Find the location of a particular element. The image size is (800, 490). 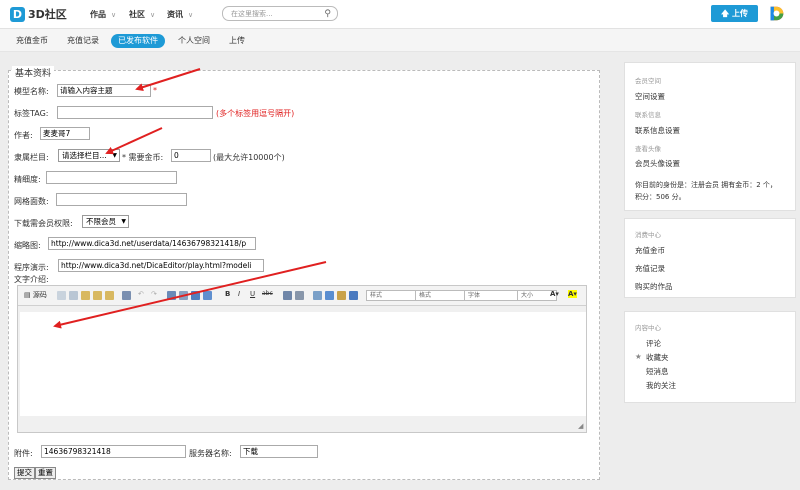

messages-link: 短消息 is located at coordinates (657, 371).